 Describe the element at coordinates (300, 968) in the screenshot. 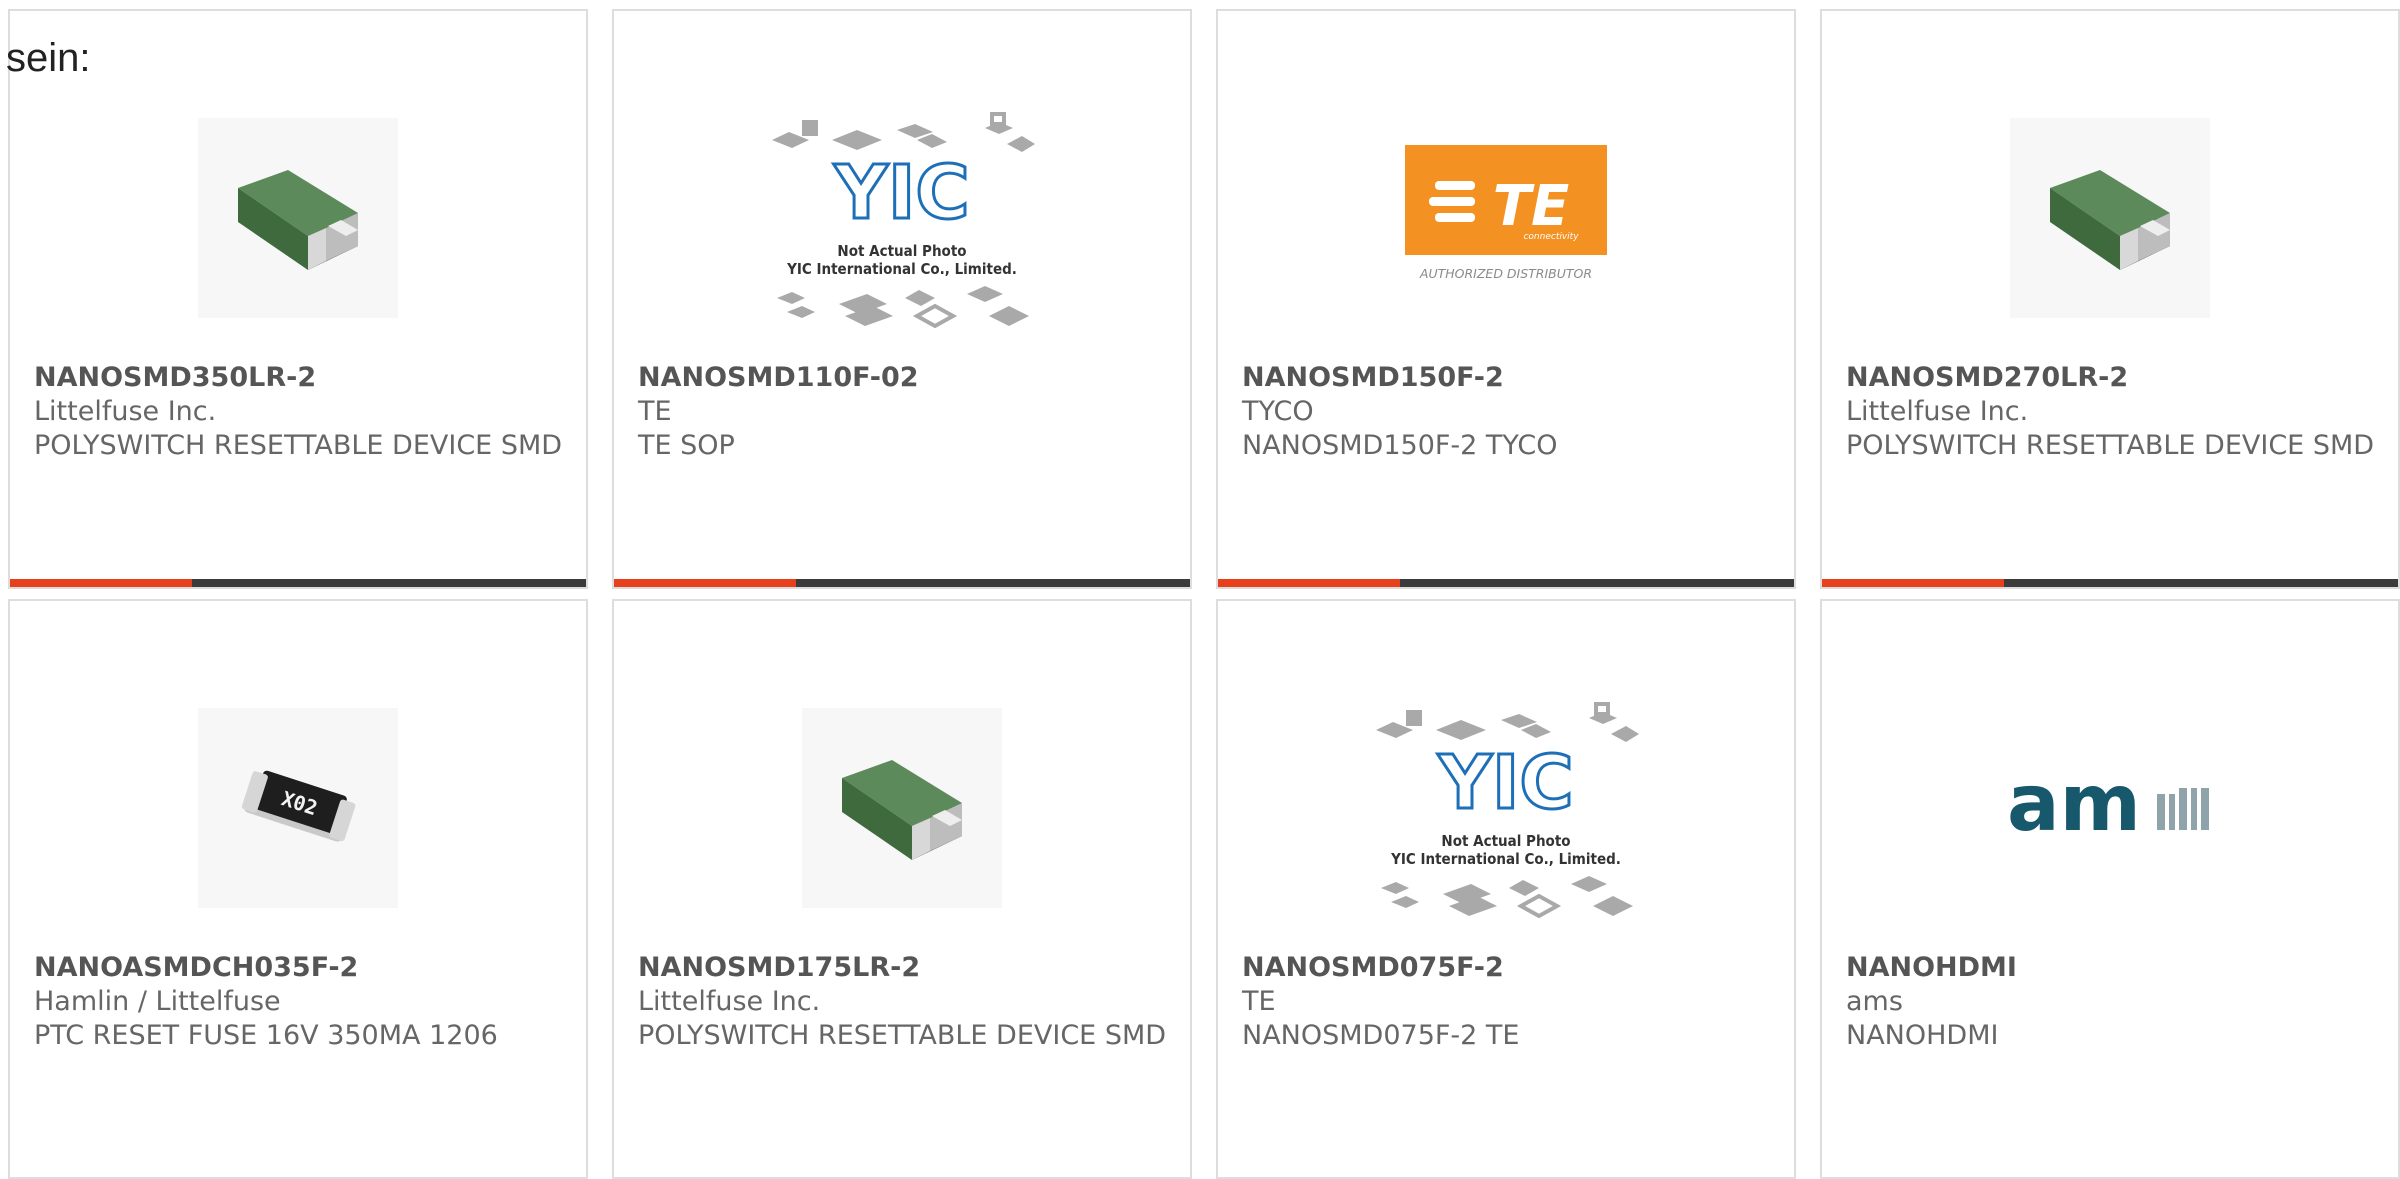

I see `part-number: NANOASMDCH035F-2` at that location.